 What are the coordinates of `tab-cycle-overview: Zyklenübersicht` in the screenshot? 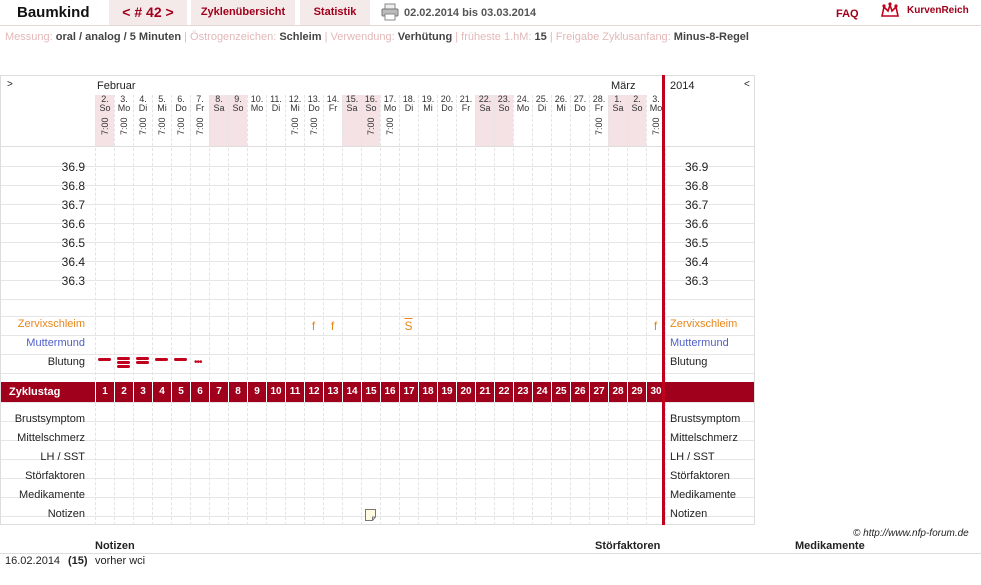 It's located at (243, 12).